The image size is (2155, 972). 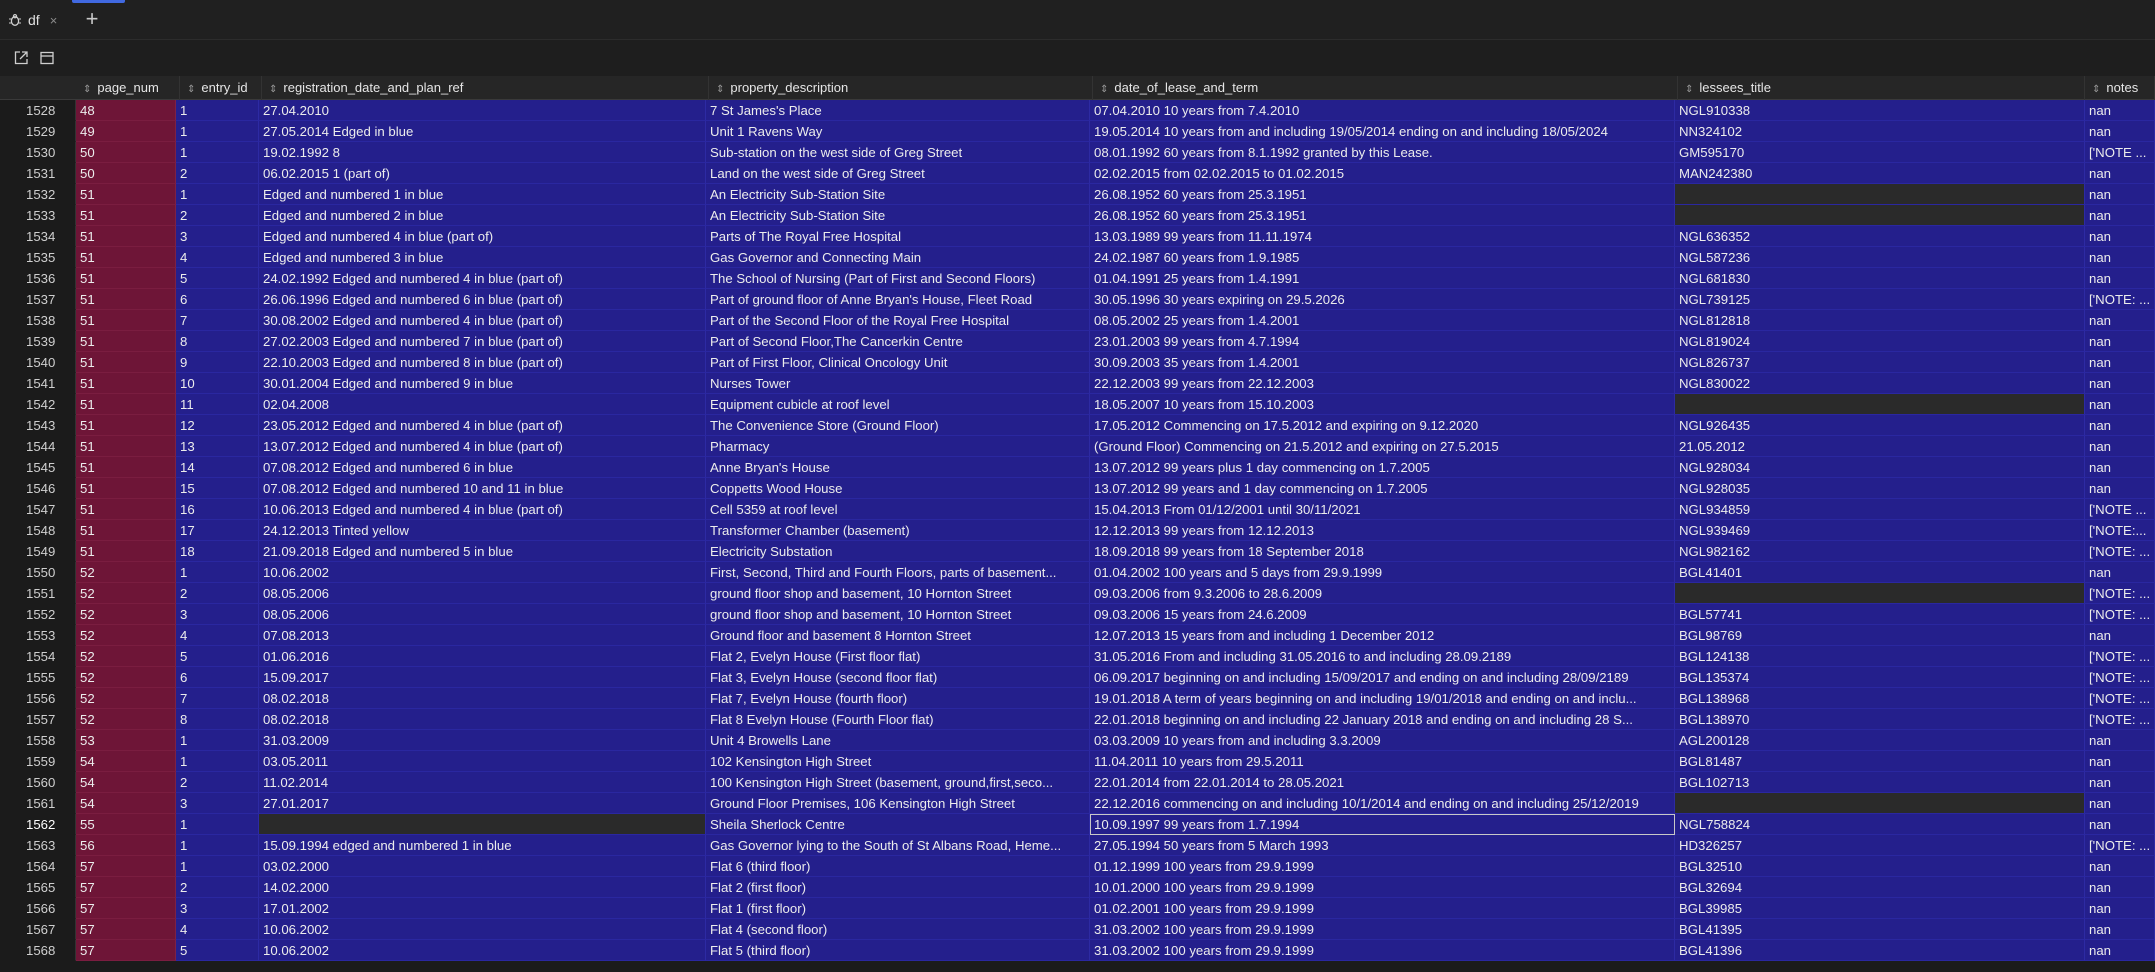 What do you see at coordinates (898, 488) in the screenshot?
I see `property-description-cell: Coppetts Wood House` at bounding box center [898, 488].